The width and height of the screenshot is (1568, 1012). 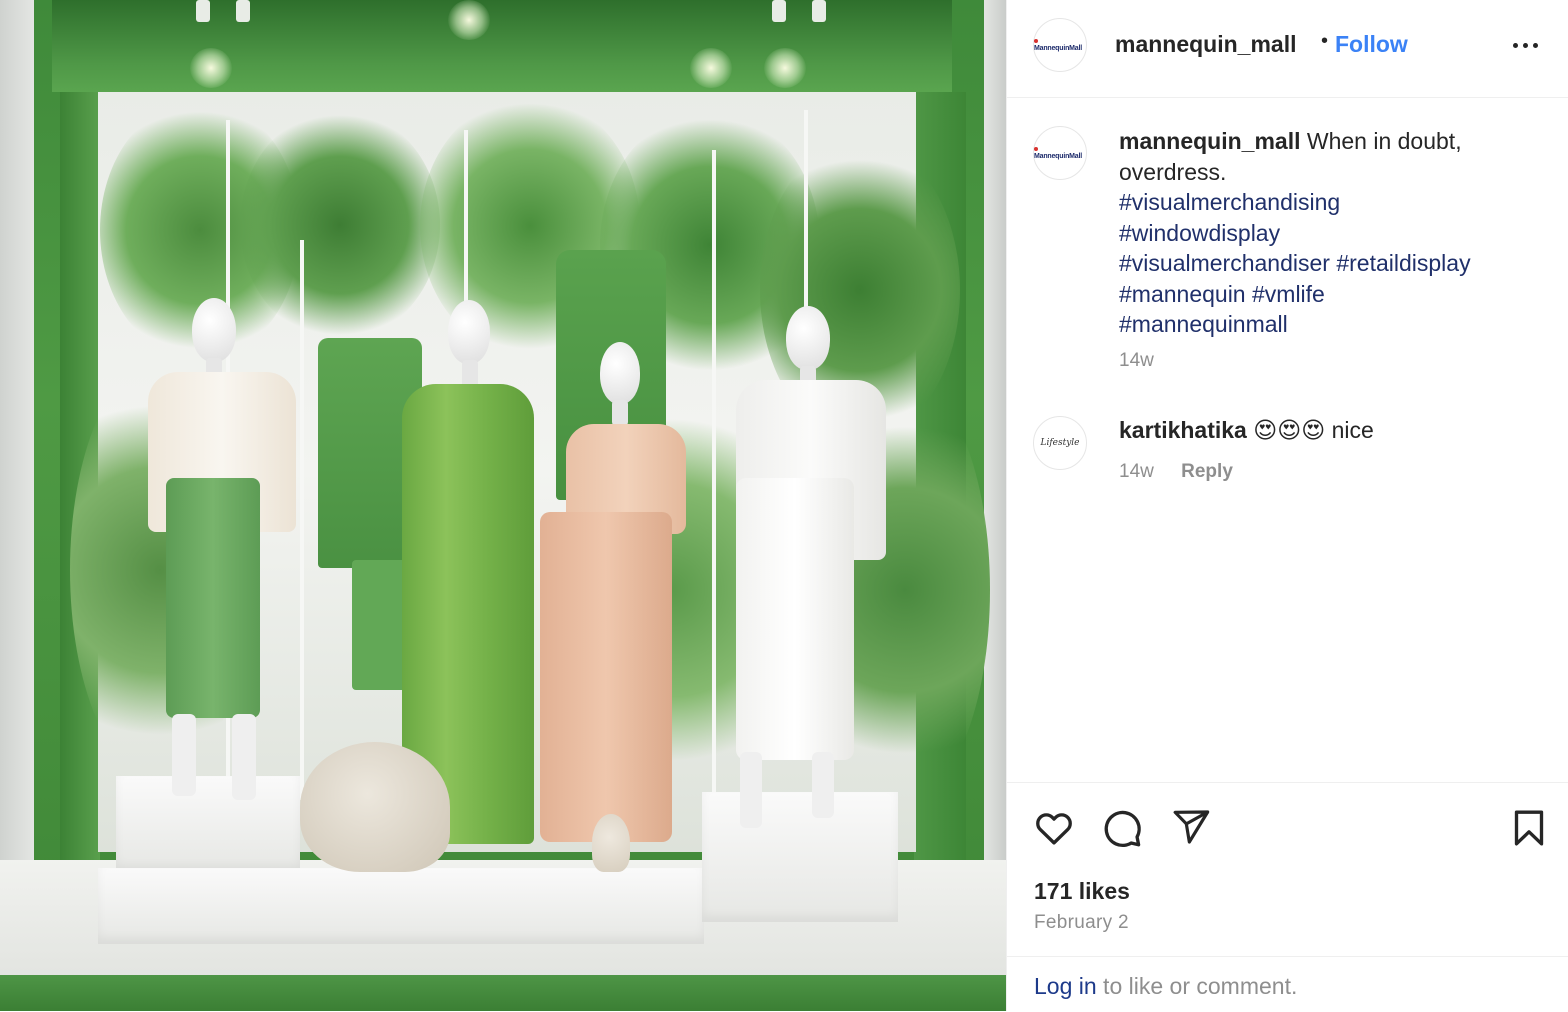 I want to click on login-link: Log in, so click(x=1065, y=986).